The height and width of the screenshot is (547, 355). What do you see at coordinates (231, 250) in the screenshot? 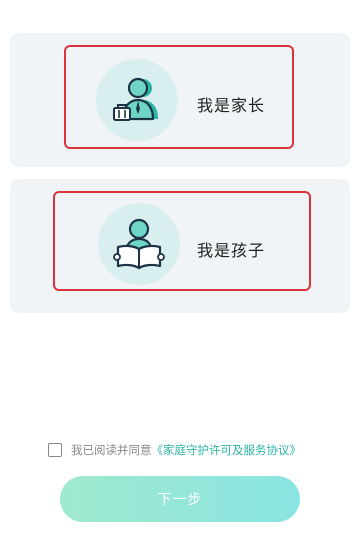
I see `child-role-label: 我是孩子` at bounding box center [231, 250].